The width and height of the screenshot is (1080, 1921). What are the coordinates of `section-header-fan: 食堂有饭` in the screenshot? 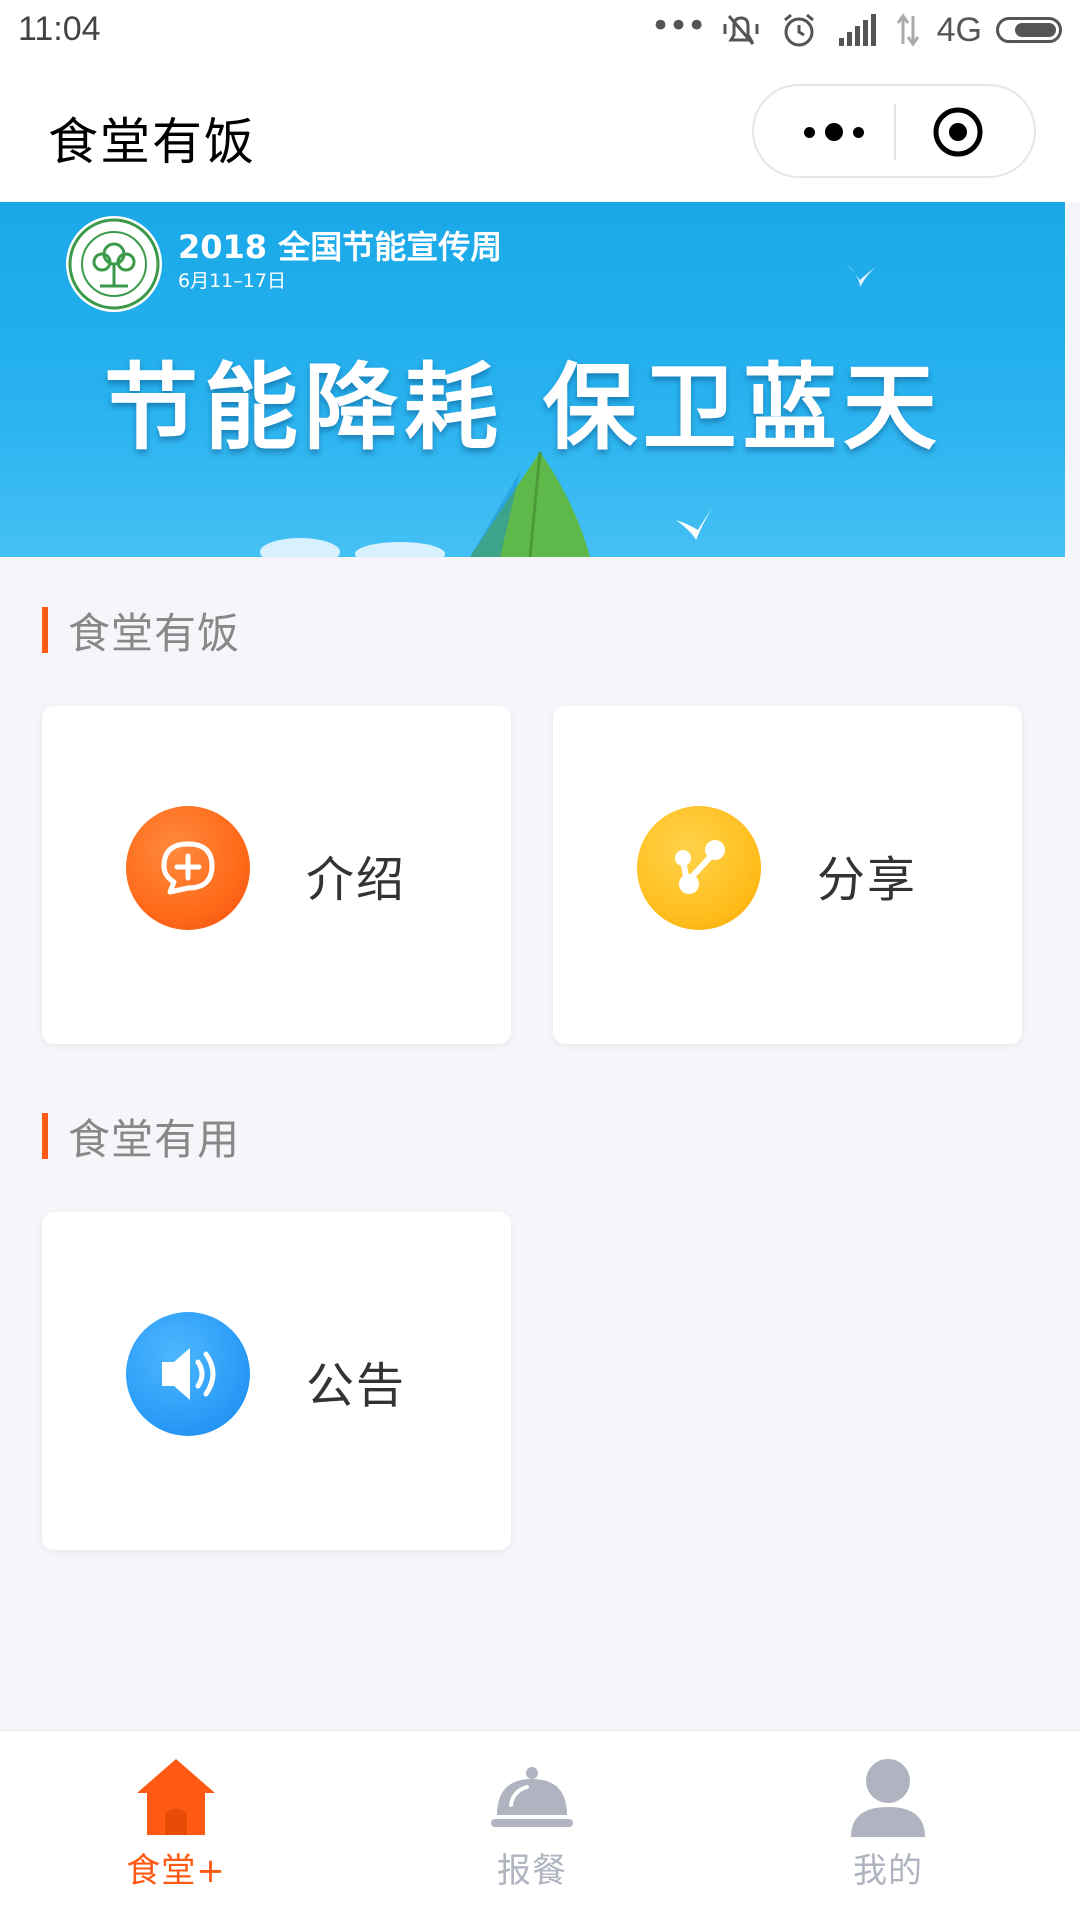 It's located at (141, 632).